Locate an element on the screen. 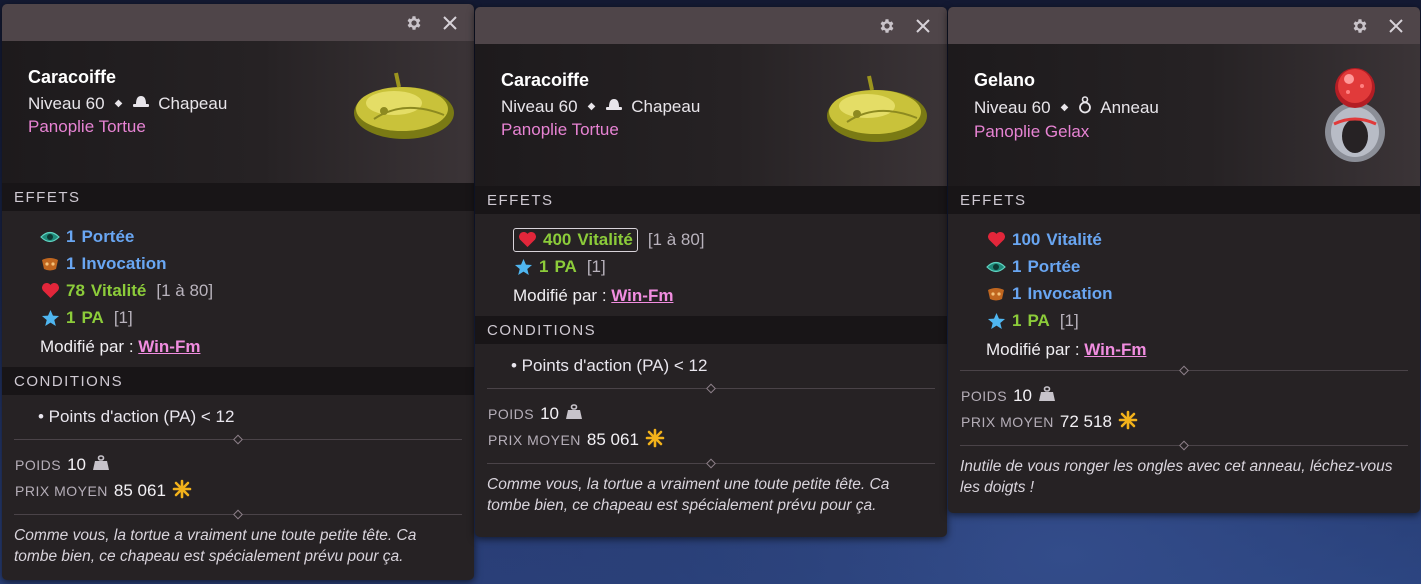  effect-value: 100 is located at coordinates (1026, 239).